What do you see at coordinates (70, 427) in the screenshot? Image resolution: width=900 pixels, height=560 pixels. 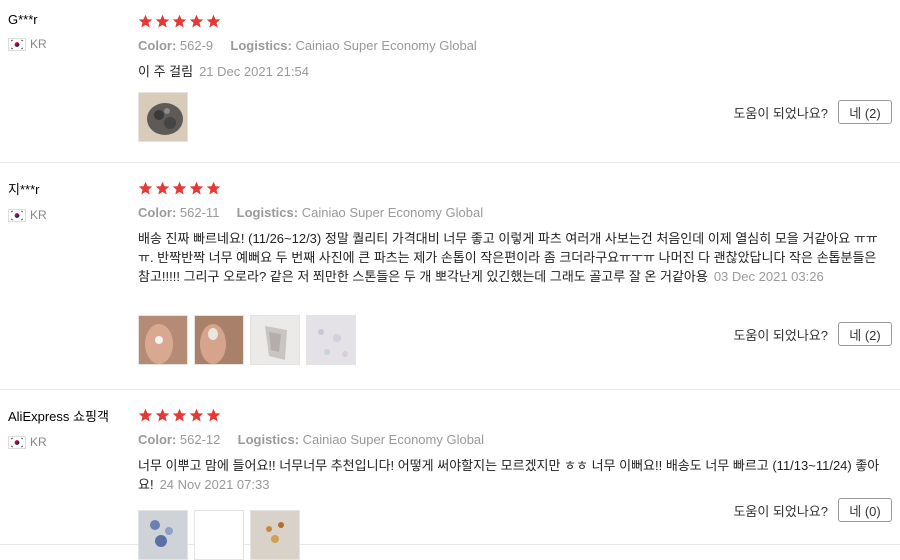 I see `reviewer-info: AliExpress 쇼핑객 KR` at bounding box center [70, 427].